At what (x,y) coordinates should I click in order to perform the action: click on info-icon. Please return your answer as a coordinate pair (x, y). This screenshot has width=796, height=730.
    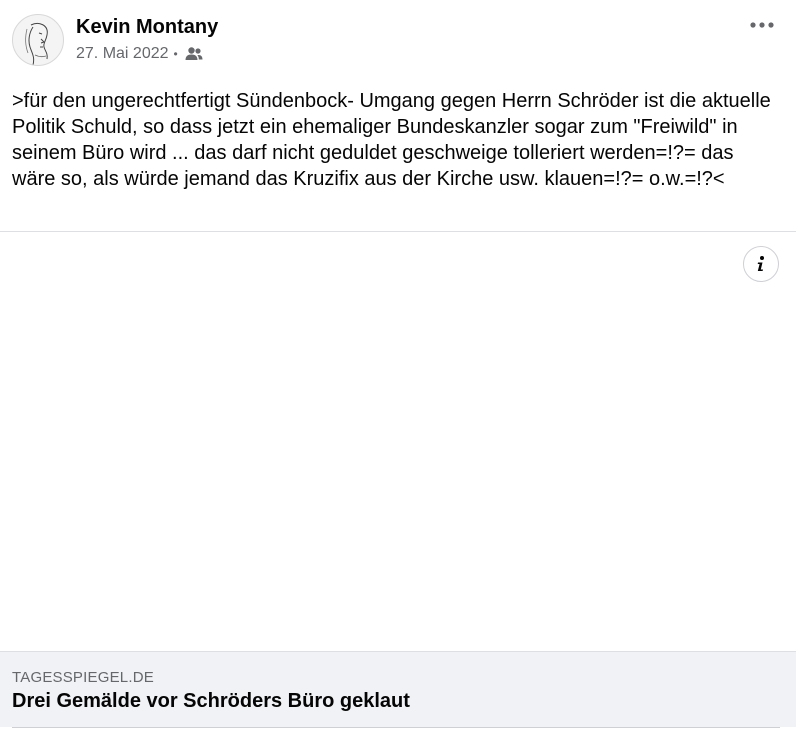
    Looking at the image, I should click on (760, 263).